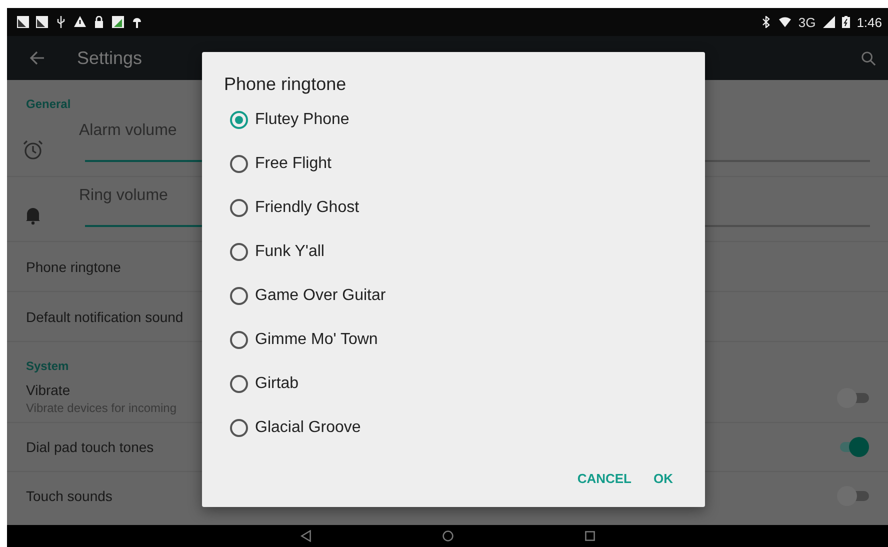 The height and width of the screenshot is (547, 888). What do you see at coordinates (61, 22) in the screenshot?
I see `usb-icon` at bounding box center [61, 22].